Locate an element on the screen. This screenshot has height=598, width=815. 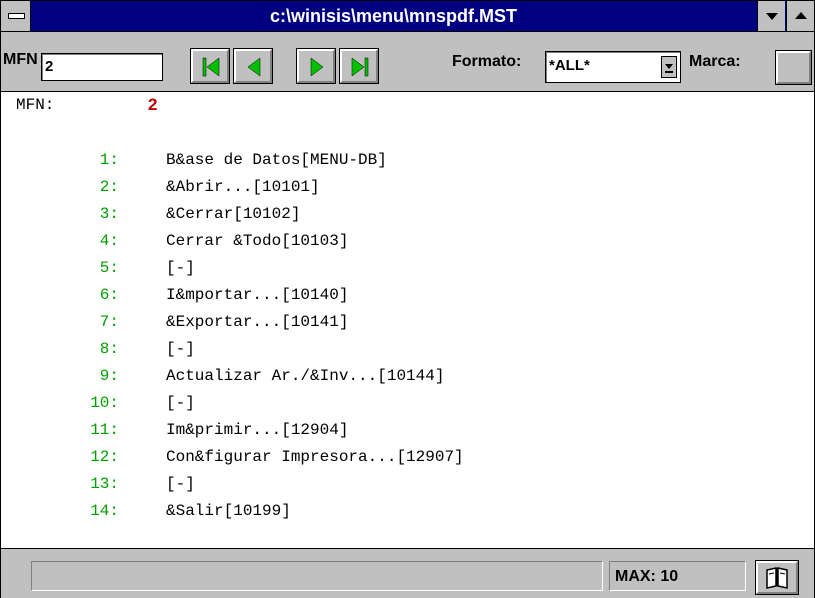
field-value: &Exportar...[10141] is located at coordinates (257, 322).